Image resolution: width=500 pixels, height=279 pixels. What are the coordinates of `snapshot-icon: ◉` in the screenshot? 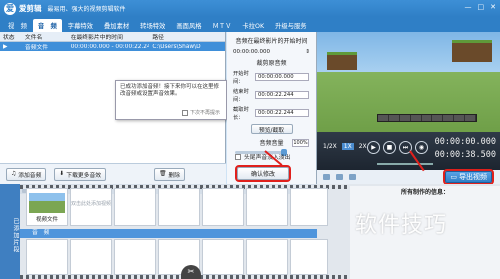 It's located at (421, 147).